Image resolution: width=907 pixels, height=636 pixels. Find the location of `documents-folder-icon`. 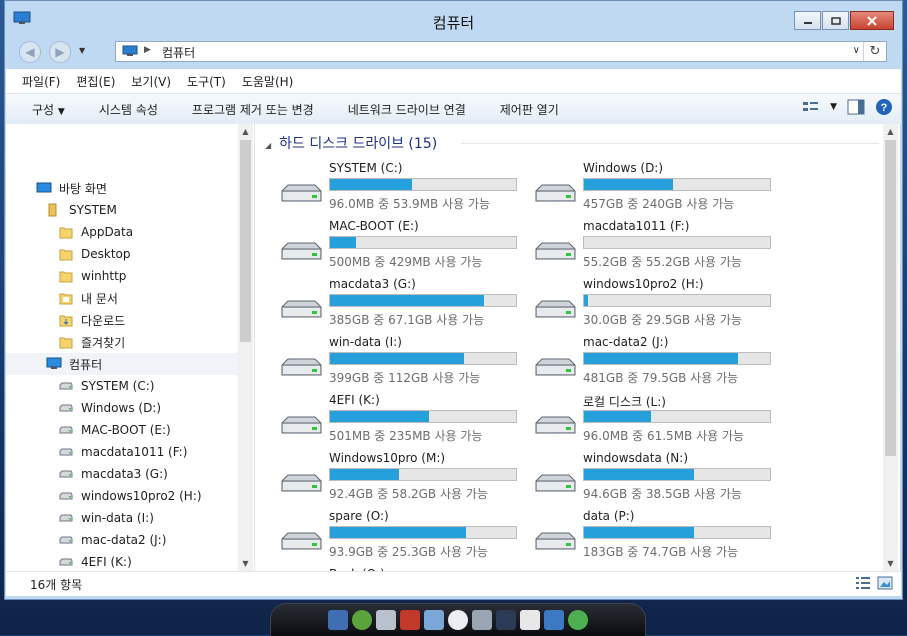

documents-folder-icon is located at coordinates (66, 299).